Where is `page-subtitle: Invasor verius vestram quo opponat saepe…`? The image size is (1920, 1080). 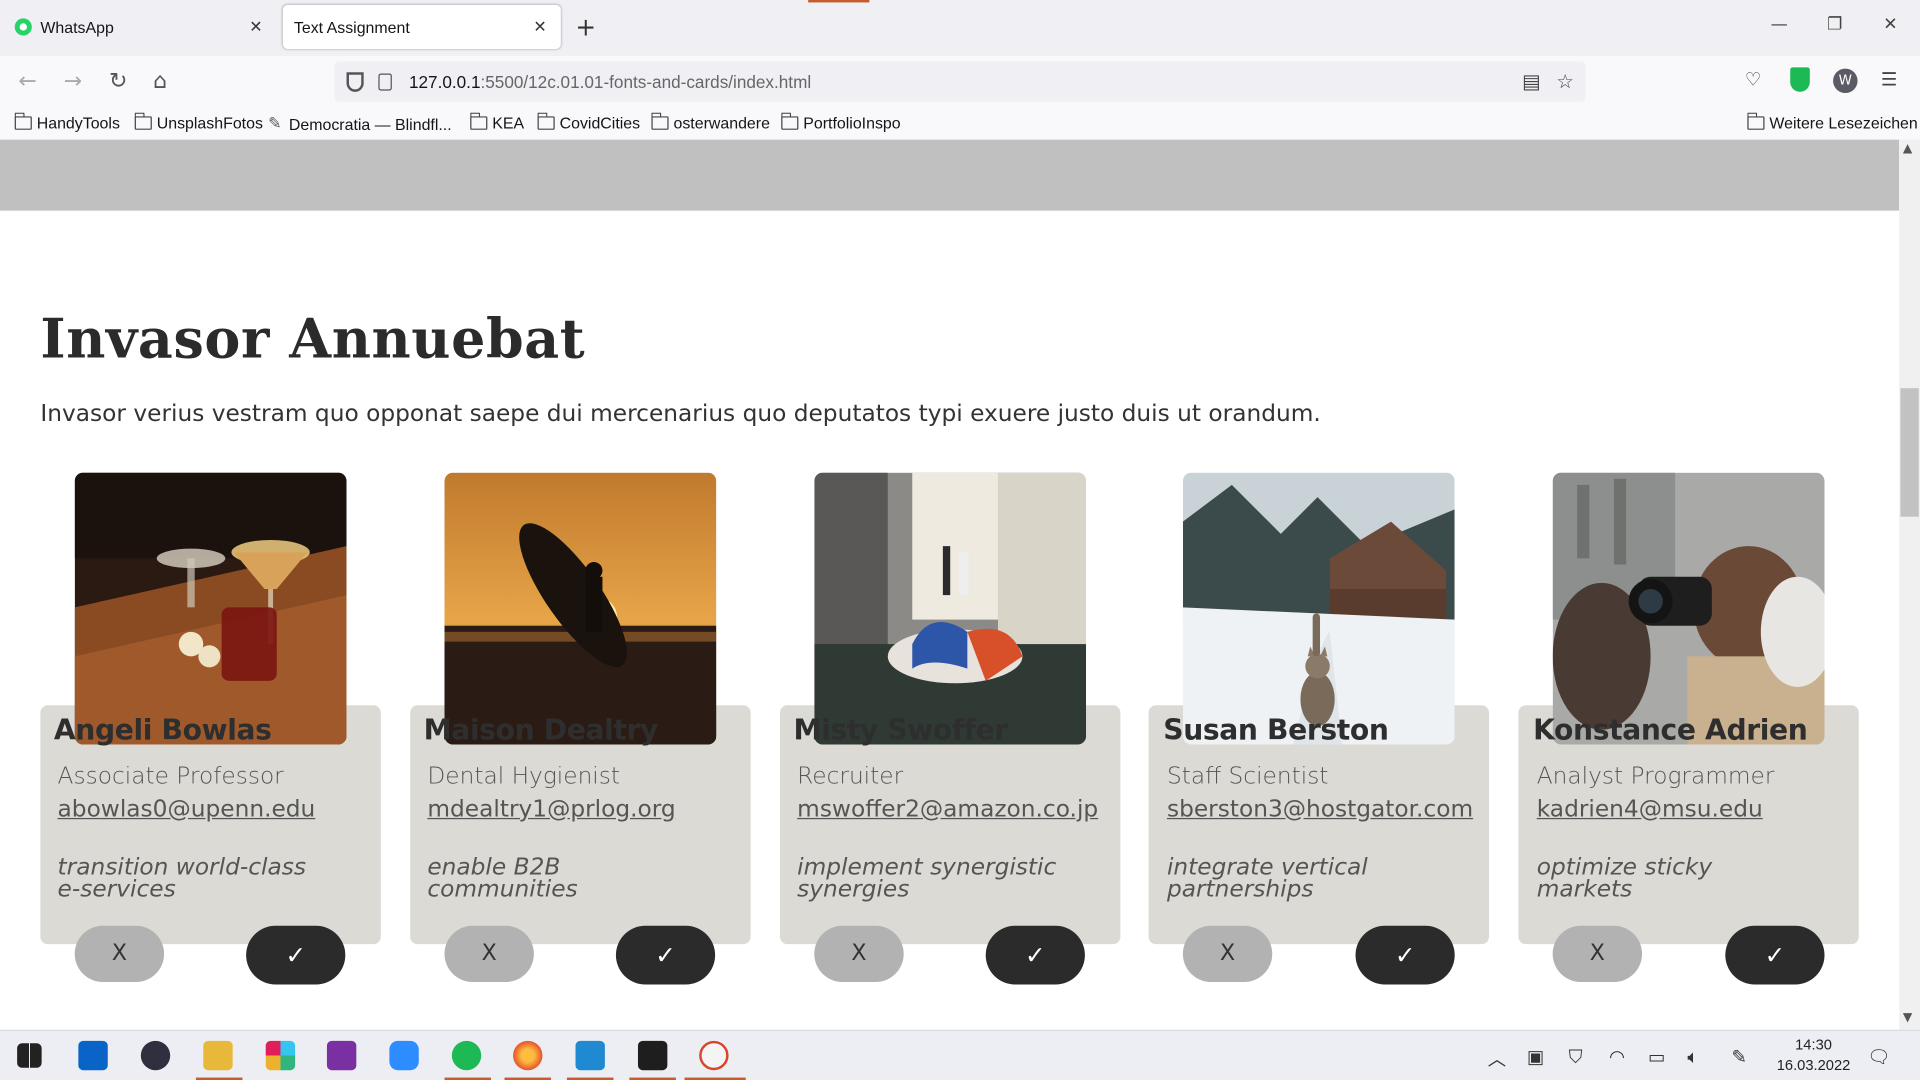
page-subtitle: Invasor verius vestram quo opponat saepe… is located at coordinates (680, 414).